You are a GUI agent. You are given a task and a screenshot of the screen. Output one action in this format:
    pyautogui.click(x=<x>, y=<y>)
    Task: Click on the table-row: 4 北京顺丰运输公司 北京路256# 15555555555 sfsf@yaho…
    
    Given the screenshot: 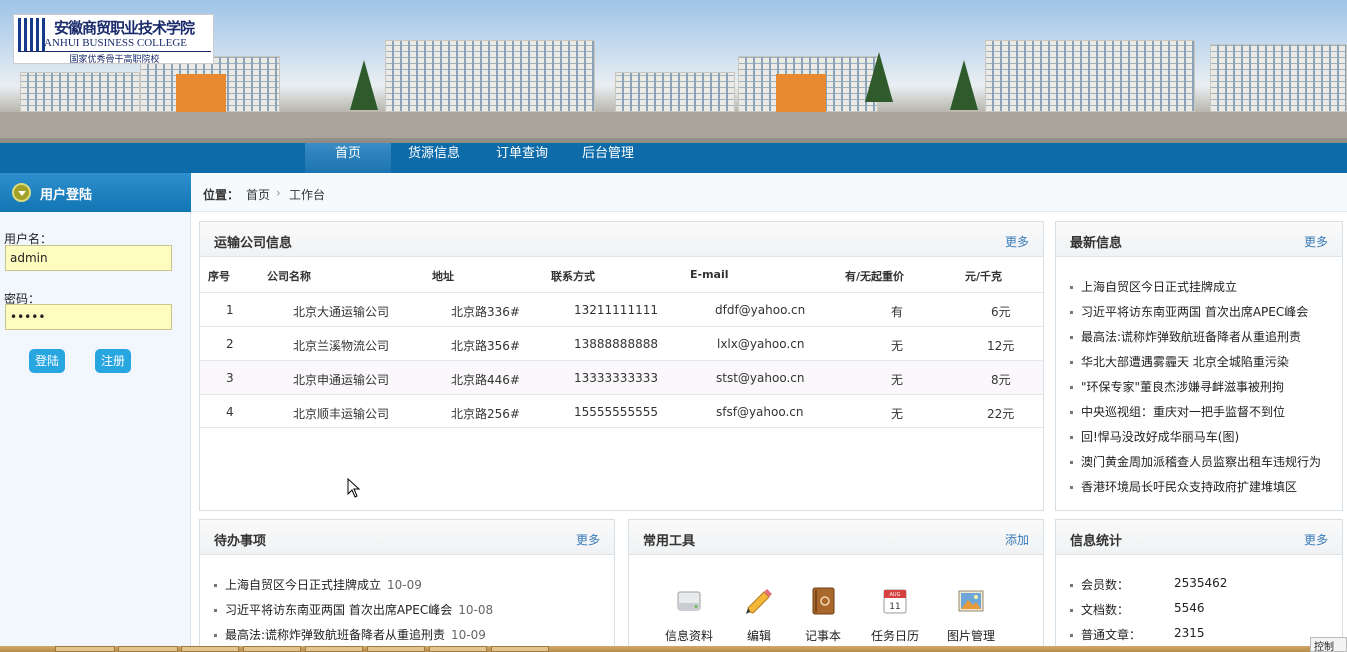 What is the action you would take?
    pyautogui.click(x=621, y=411)
    